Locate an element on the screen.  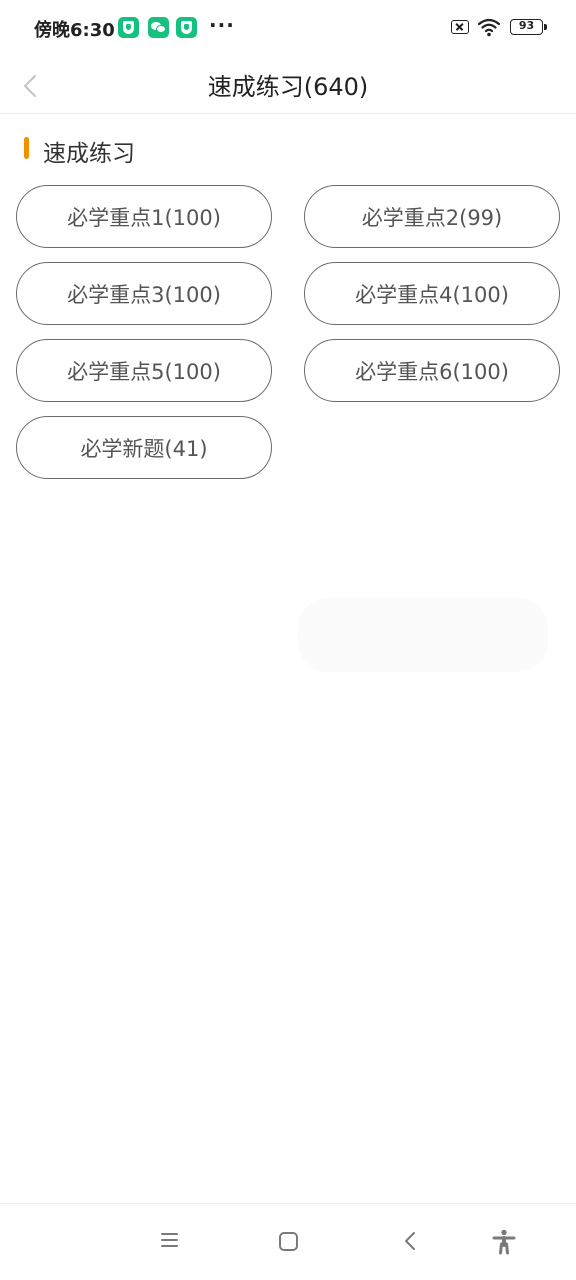
wechat-icon is located at coordinates (158, 27).